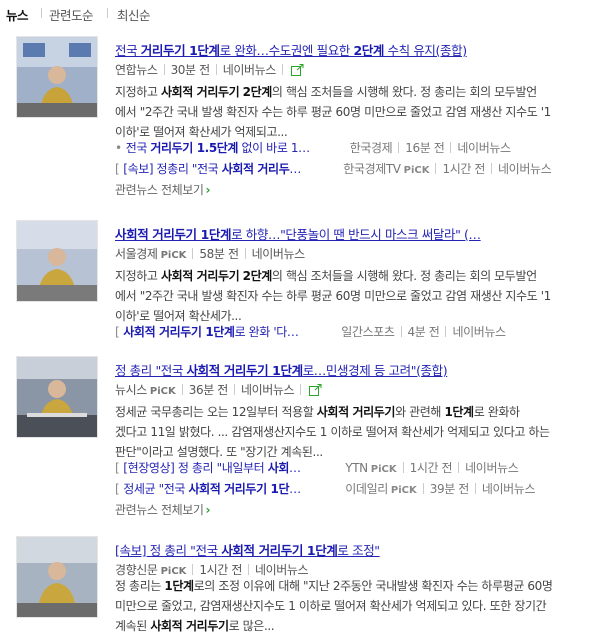 The width and height of the screenshot is (614, 635). What do you see at coordinates (281, 369) in the screenshot?
I see `news-title: 정 총리 "전국 사회적 거리두기 1단계로…민생경제 등 고려"(종합)` at bounding box center [281, 369].